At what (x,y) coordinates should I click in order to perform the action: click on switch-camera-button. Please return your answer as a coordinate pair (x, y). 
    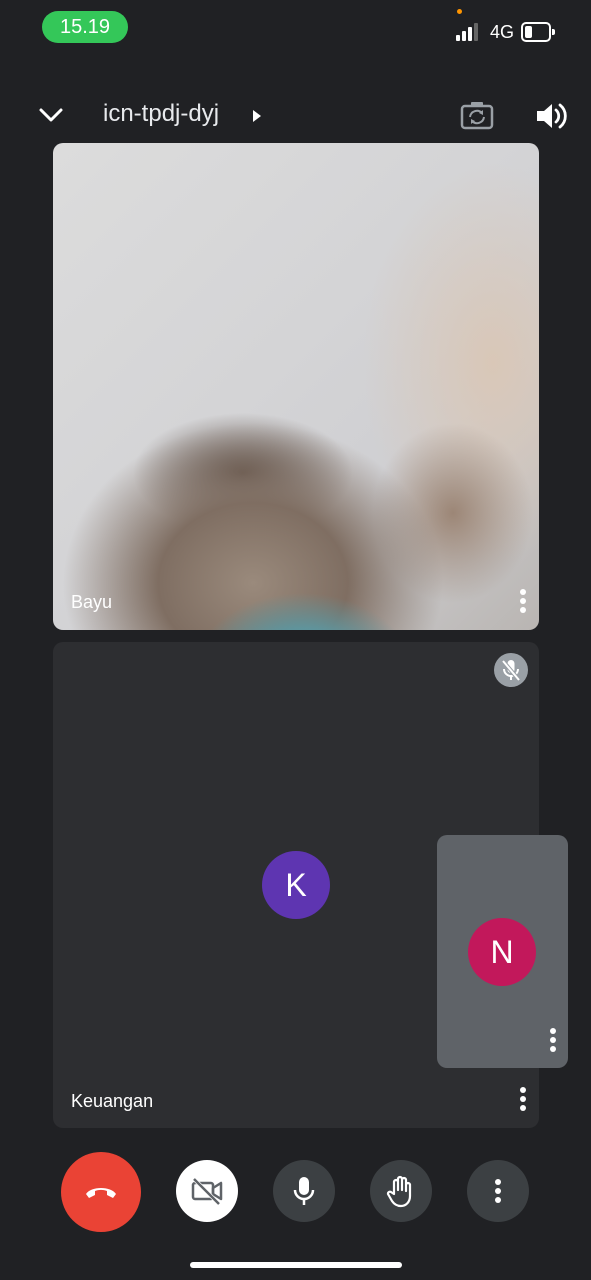
    Looking at the image, I should click on (477, 116).